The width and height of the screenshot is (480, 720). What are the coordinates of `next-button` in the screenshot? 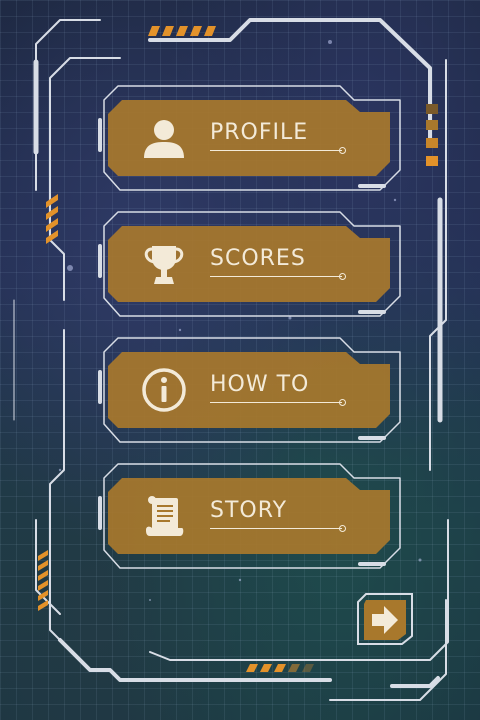 It's located at (385, 619).